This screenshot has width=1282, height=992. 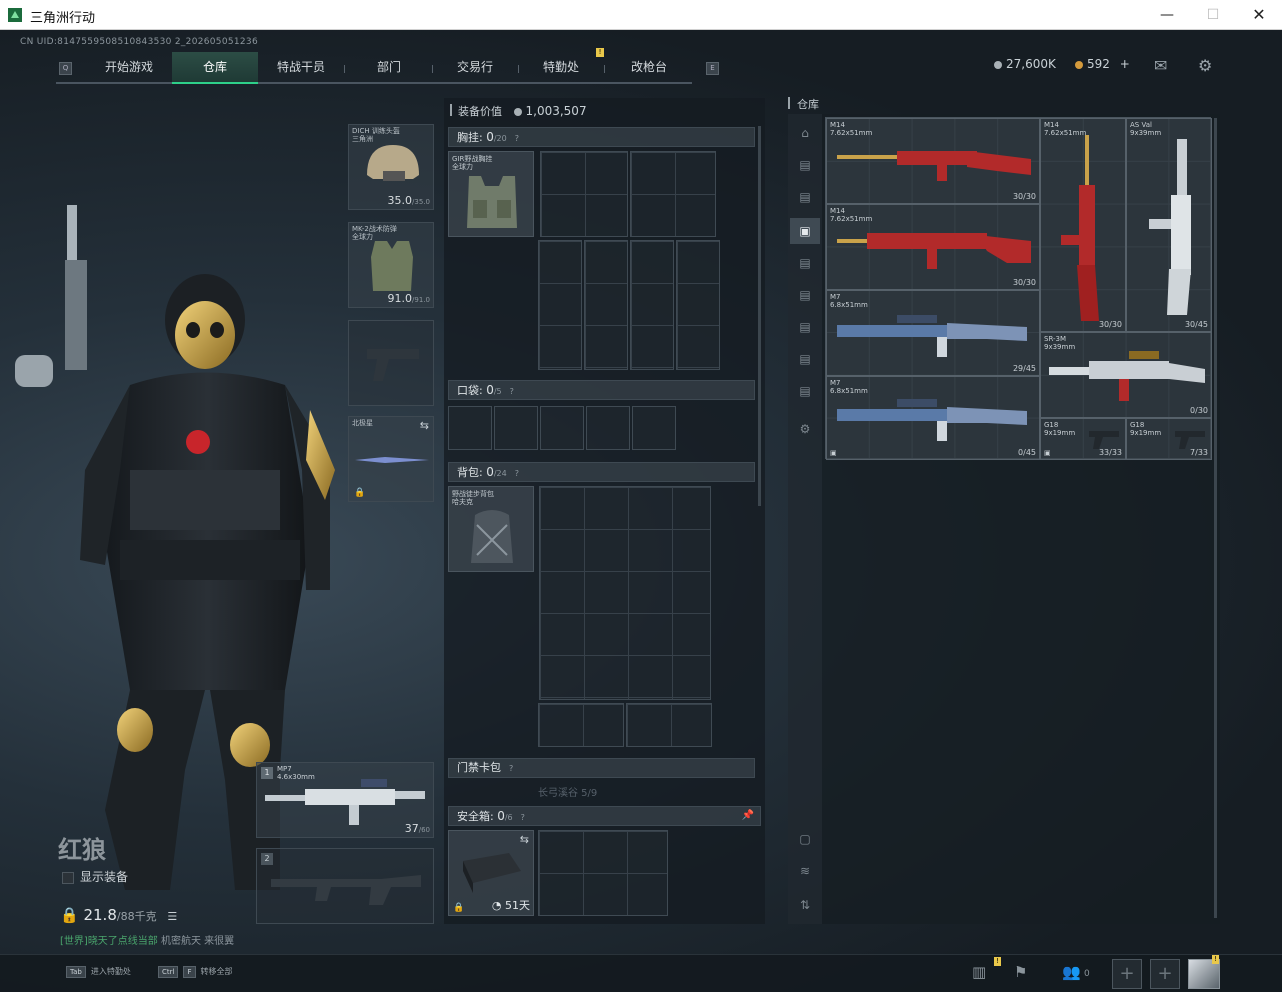 I want to click on tab-special-service: 特勤处, so click(x=561, y=68).